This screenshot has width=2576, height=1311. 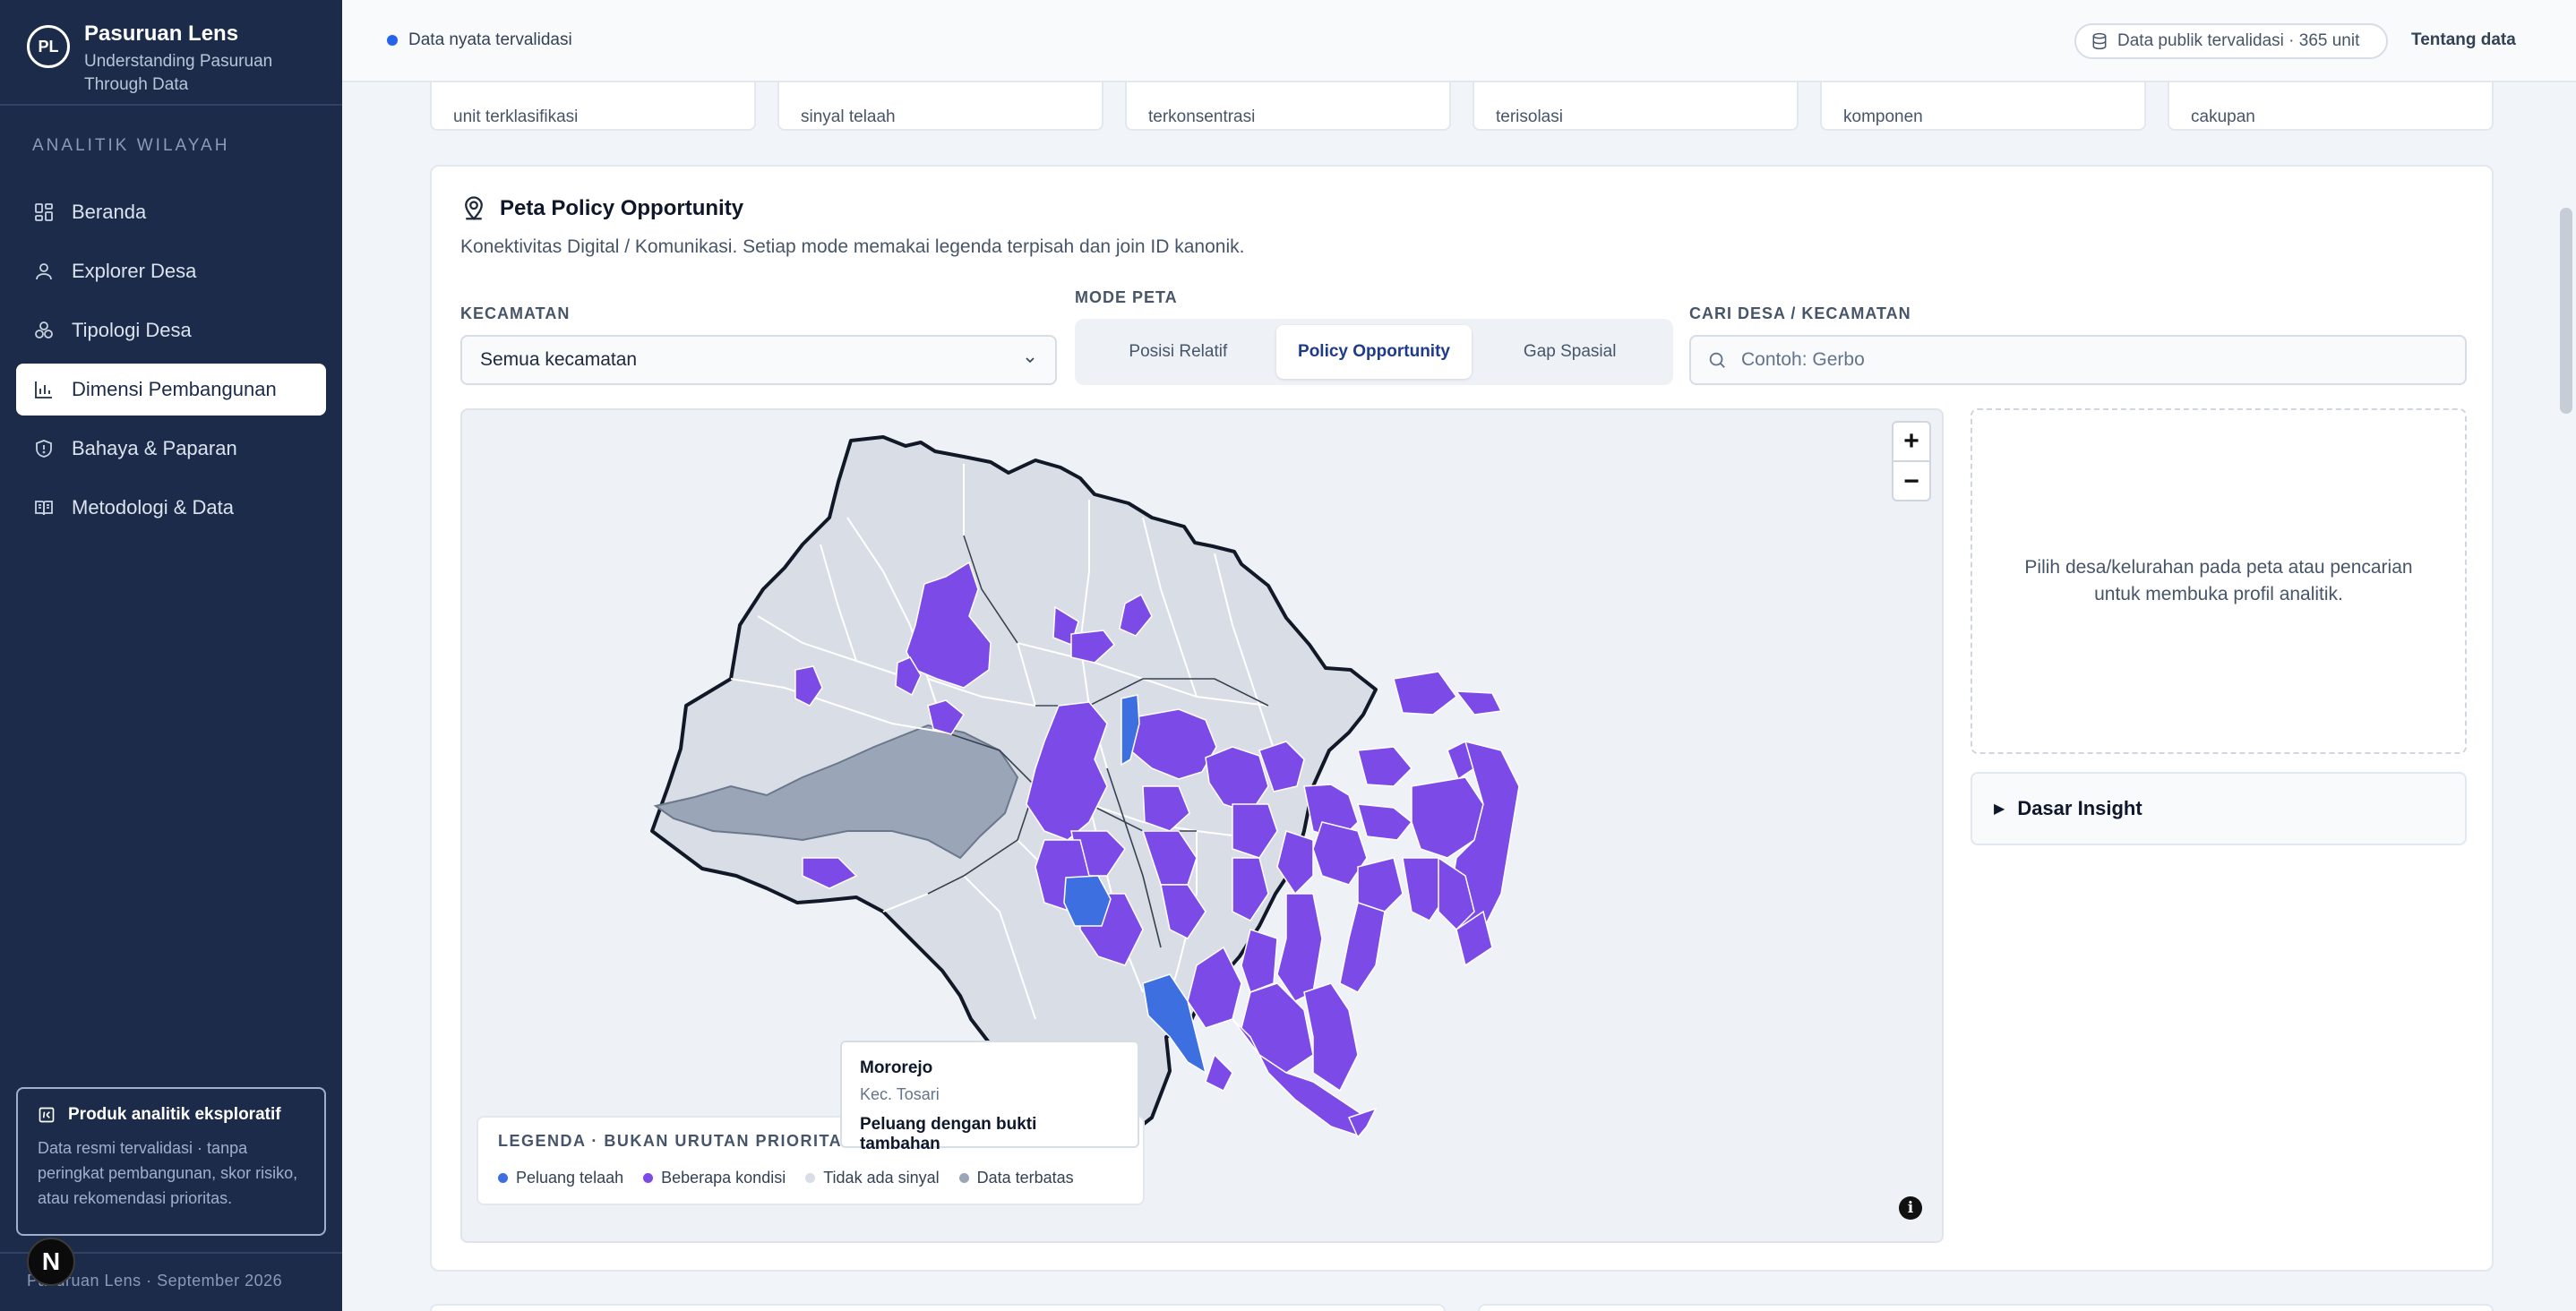 What do you see at coordinates (2463, 40) in the screenshot?
I see `about-data-link: Tentang data` at bounding box center [2463, 40].